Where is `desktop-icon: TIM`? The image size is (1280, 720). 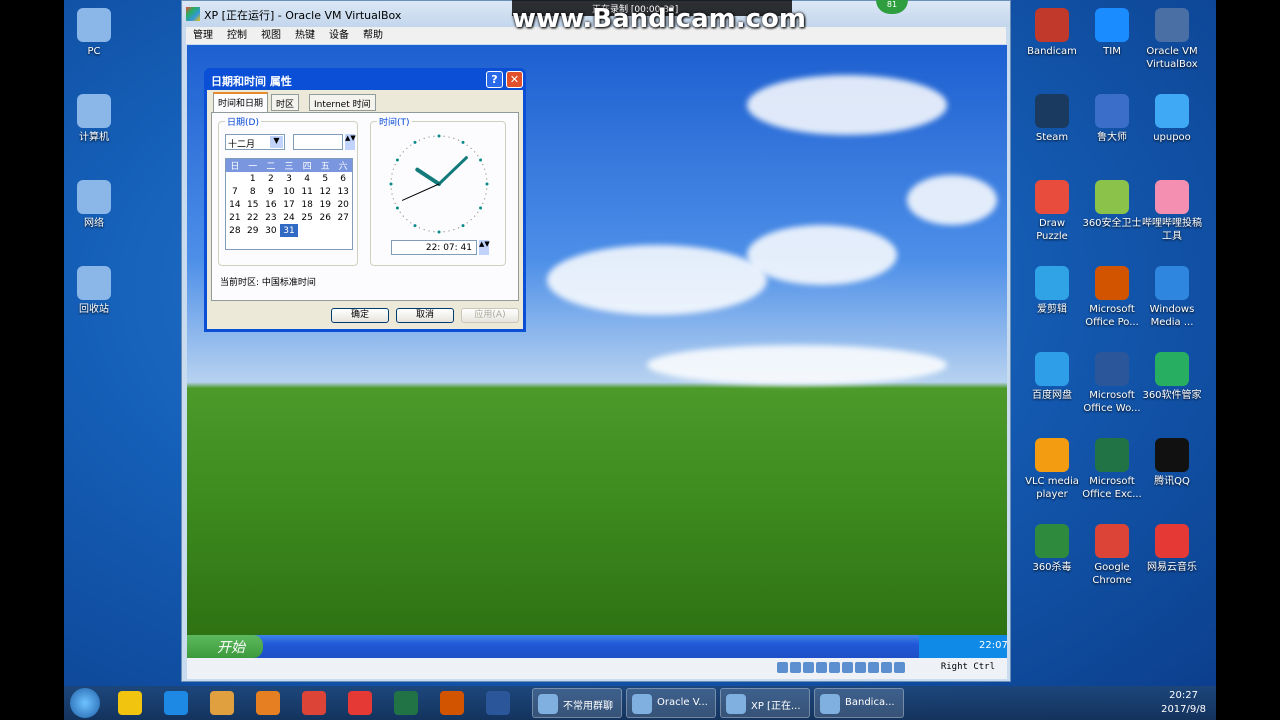
desktop-icon: TIM is located at coordinates (1112, 33).